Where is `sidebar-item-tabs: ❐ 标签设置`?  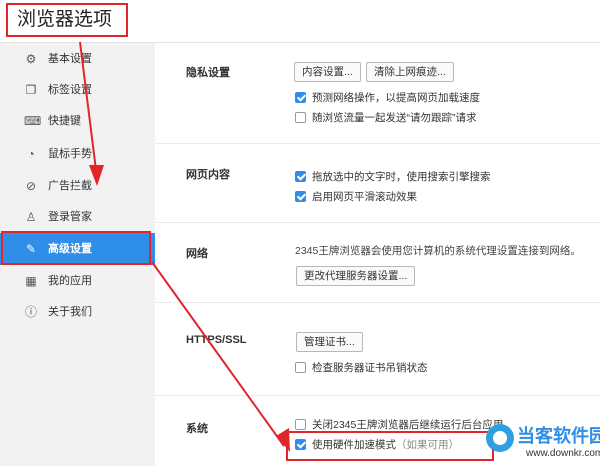 sidebar-item-tabs: ❐ 标签设置 is located at coordinates (77, 90).